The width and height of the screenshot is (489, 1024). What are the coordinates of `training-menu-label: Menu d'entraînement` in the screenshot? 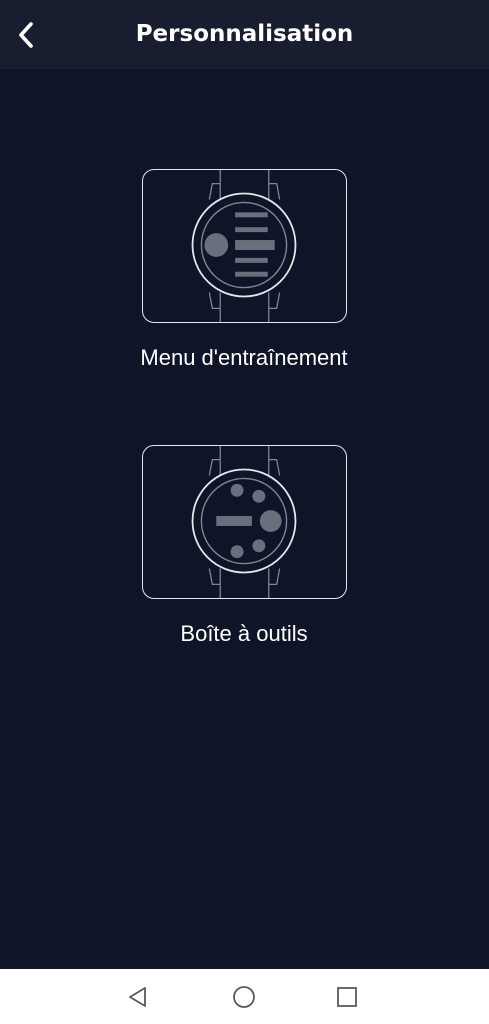 It's located at (244, 357).